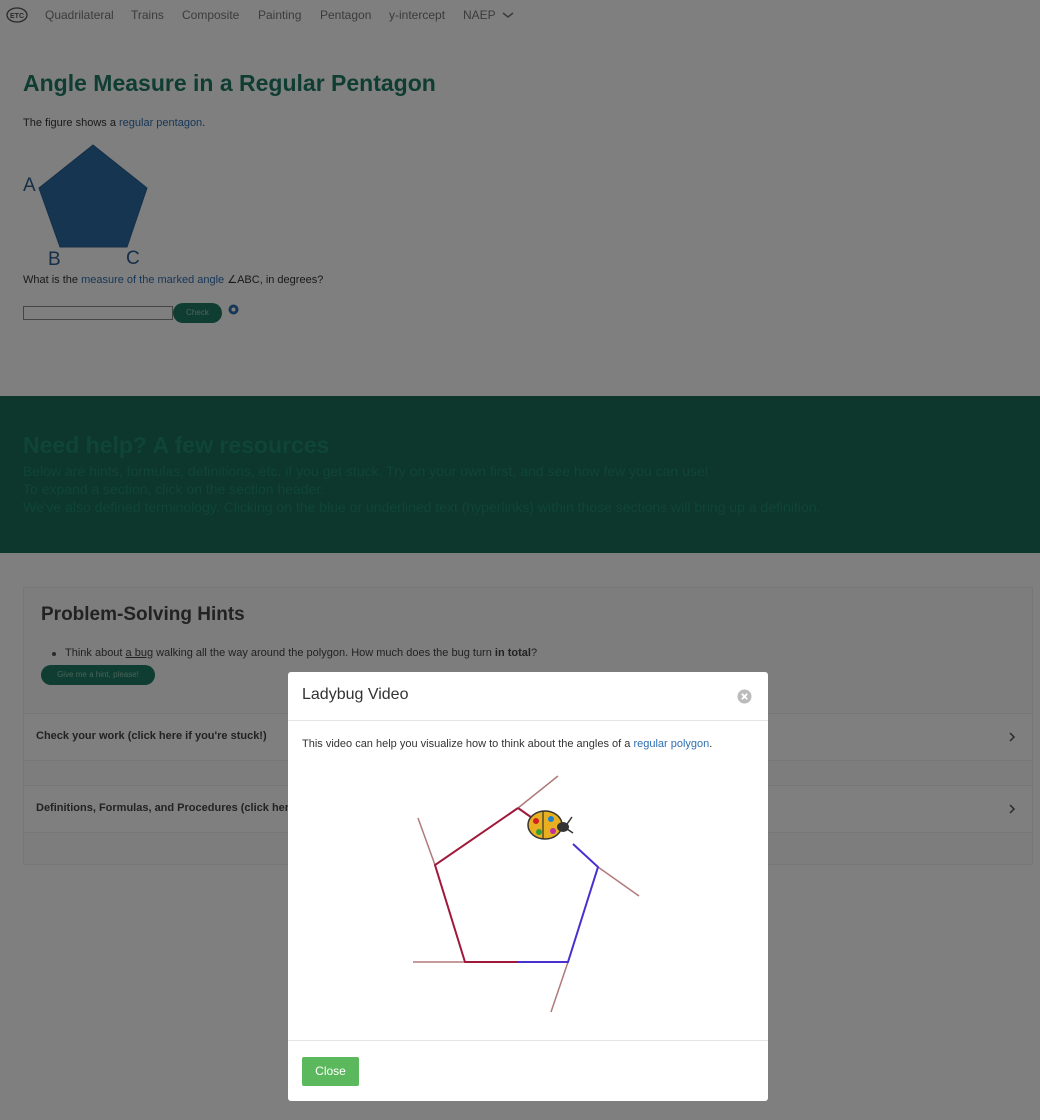 This screenshot has height=1120, width=1040. Describe the element at coordinates (671, 744) in the screenshot. I see `regular-polygon-link: regular polygon` at that location.